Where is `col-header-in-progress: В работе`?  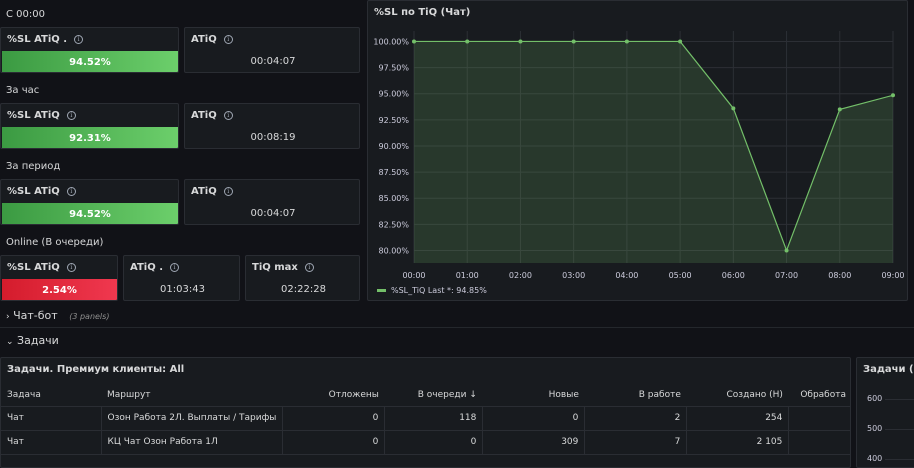
col-header-in-progress: В работе is located at coordinates (635, 395).